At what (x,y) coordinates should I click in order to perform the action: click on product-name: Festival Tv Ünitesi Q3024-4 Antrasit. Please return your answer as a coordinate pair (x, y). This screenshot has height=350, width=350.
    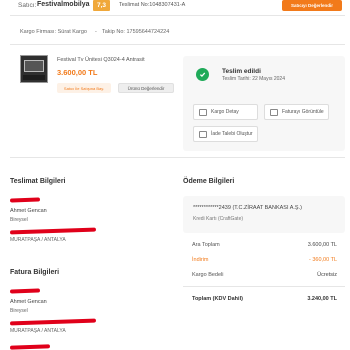
    Looking at the image, I should click on (101, 60).